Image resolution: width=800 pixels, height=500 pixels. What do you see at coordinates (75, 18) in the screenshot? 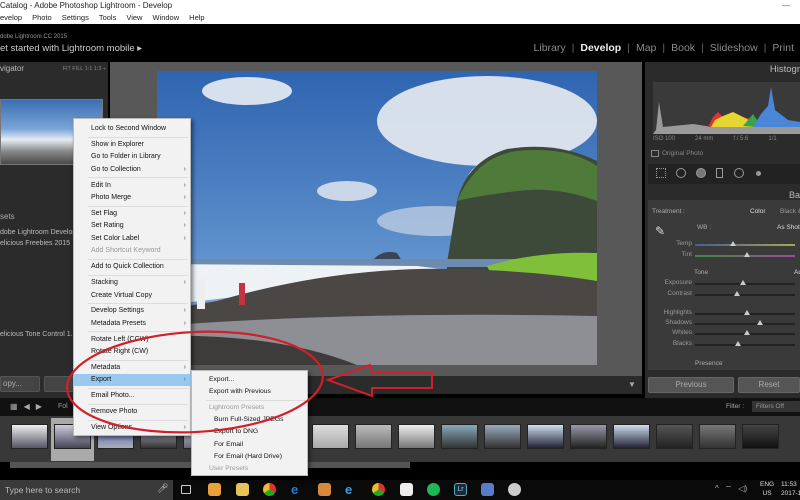
I see `menu-settings: Settings` at bounding box center [75, 18].